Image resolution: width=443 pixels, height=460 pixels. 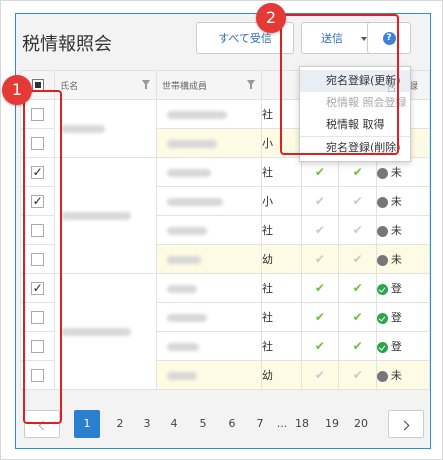 What do you see at coordinates (361, 424) in the screenshot?
I see `page-link-20: 20` at bounding box center [361, 424].